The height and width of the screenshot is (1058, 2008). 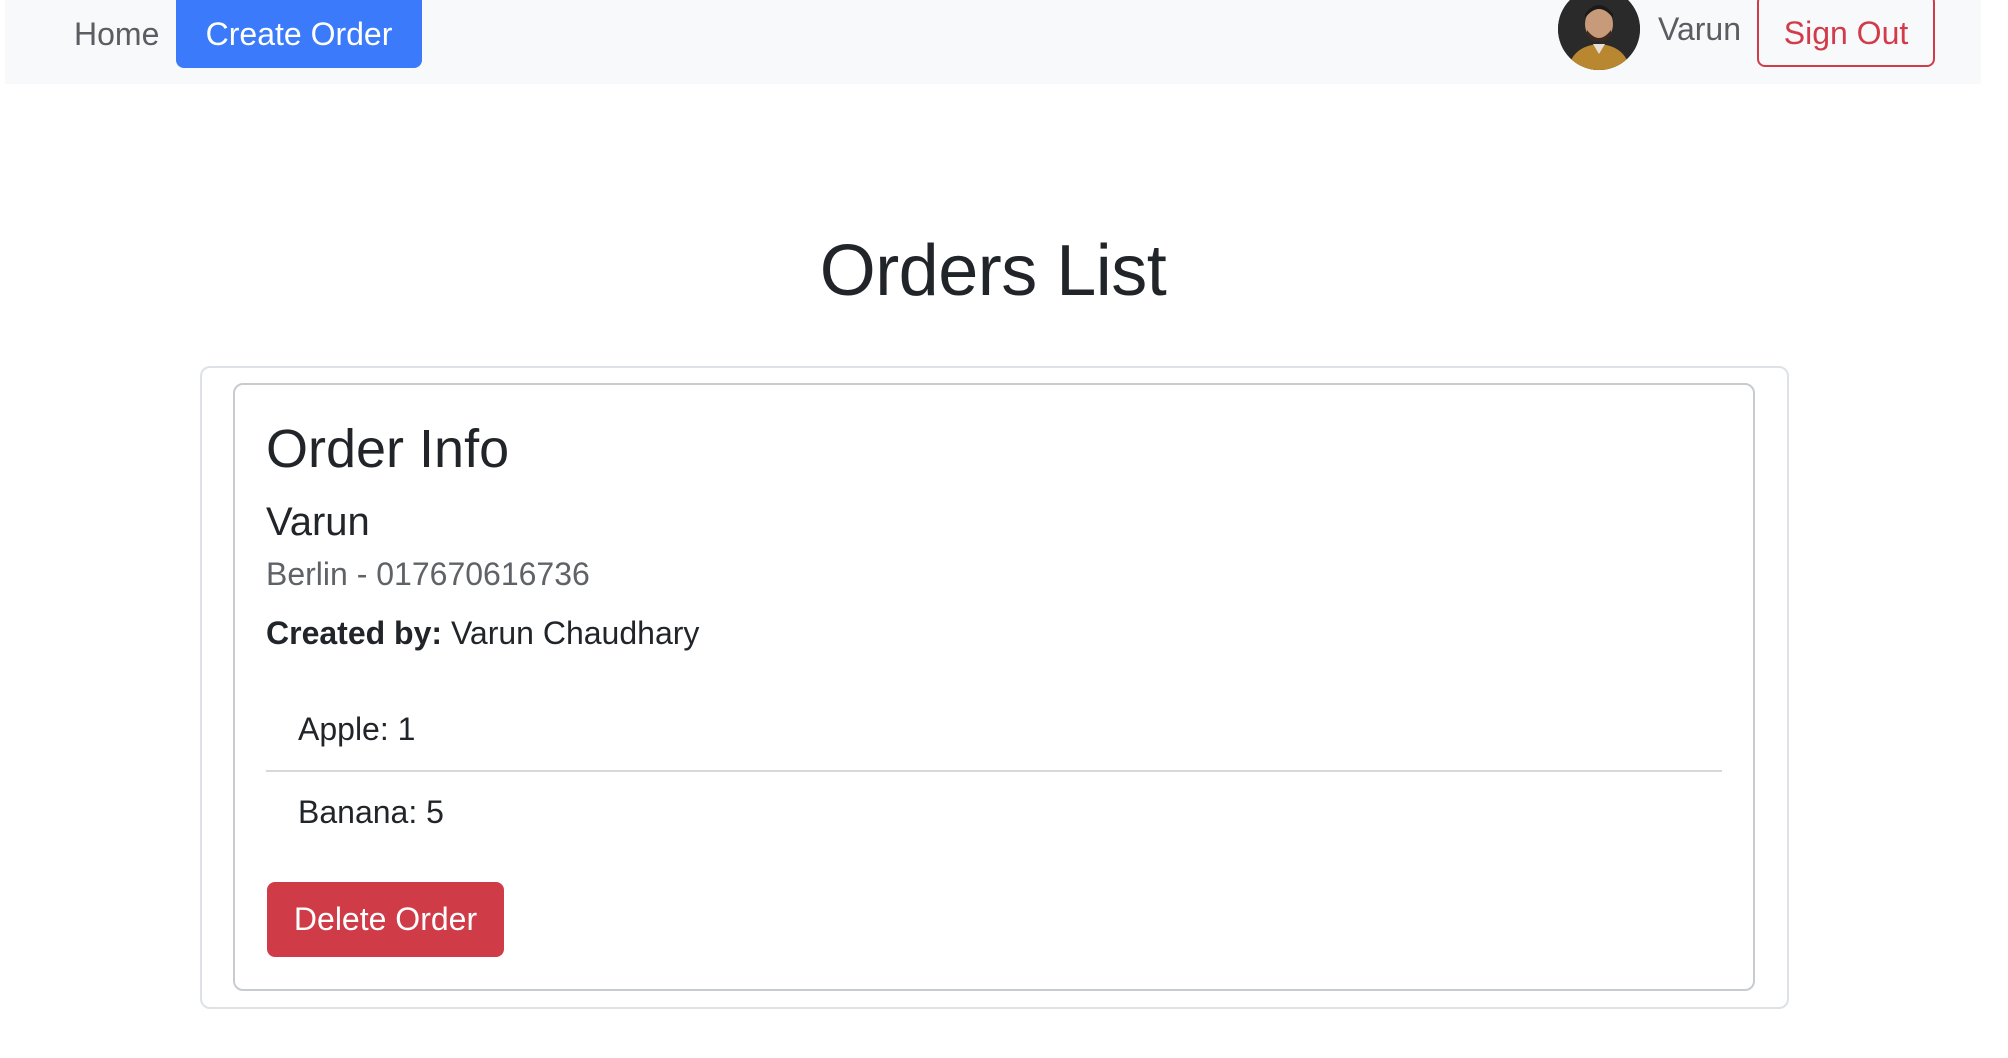 What do you see at coordinates (354, 633) in the screenshot?
I see `created-by-label: Created by:` at bounding box center [354, 633].